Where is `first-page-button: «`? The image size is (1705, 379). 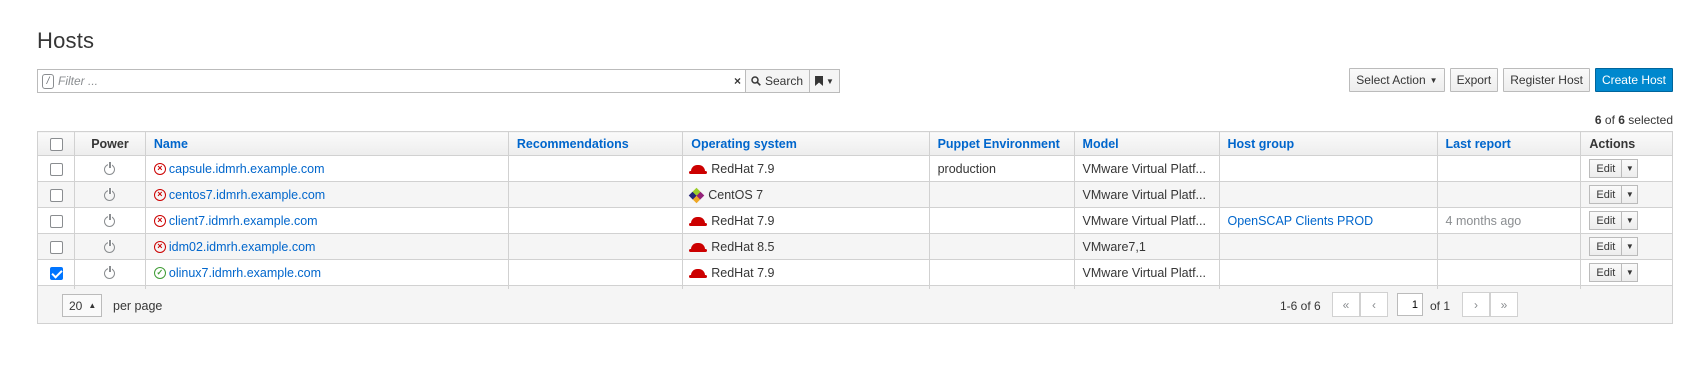 first-page-button: « is located at coordinates (1346, 304).